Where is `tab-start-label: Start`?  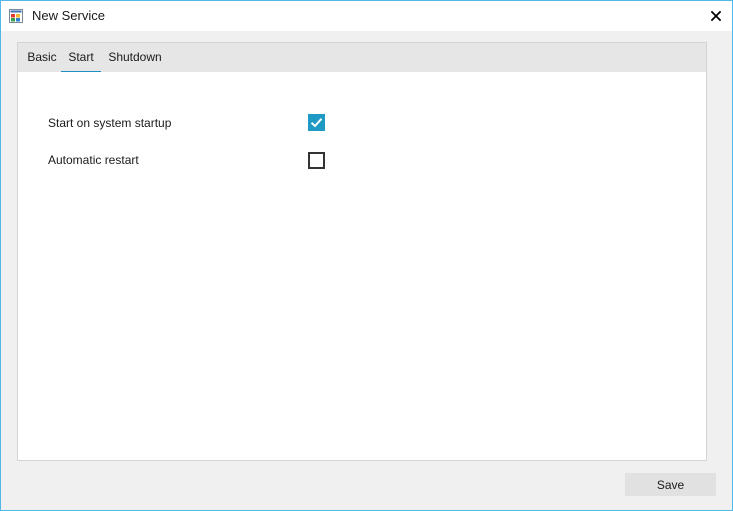
tab-start-label: Start is located at coordinates (81, 57).